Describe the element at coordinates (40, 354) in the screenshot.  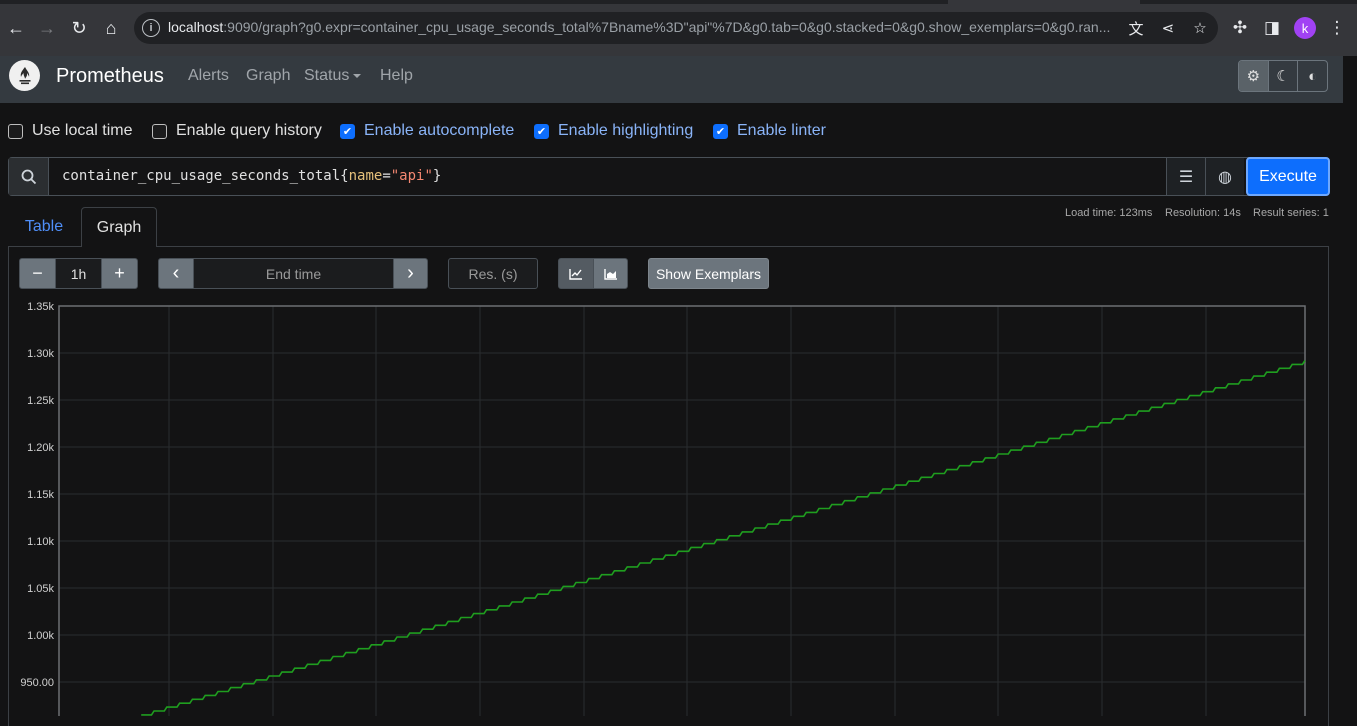
I see `y-tick-label: 1.30k` at that location.